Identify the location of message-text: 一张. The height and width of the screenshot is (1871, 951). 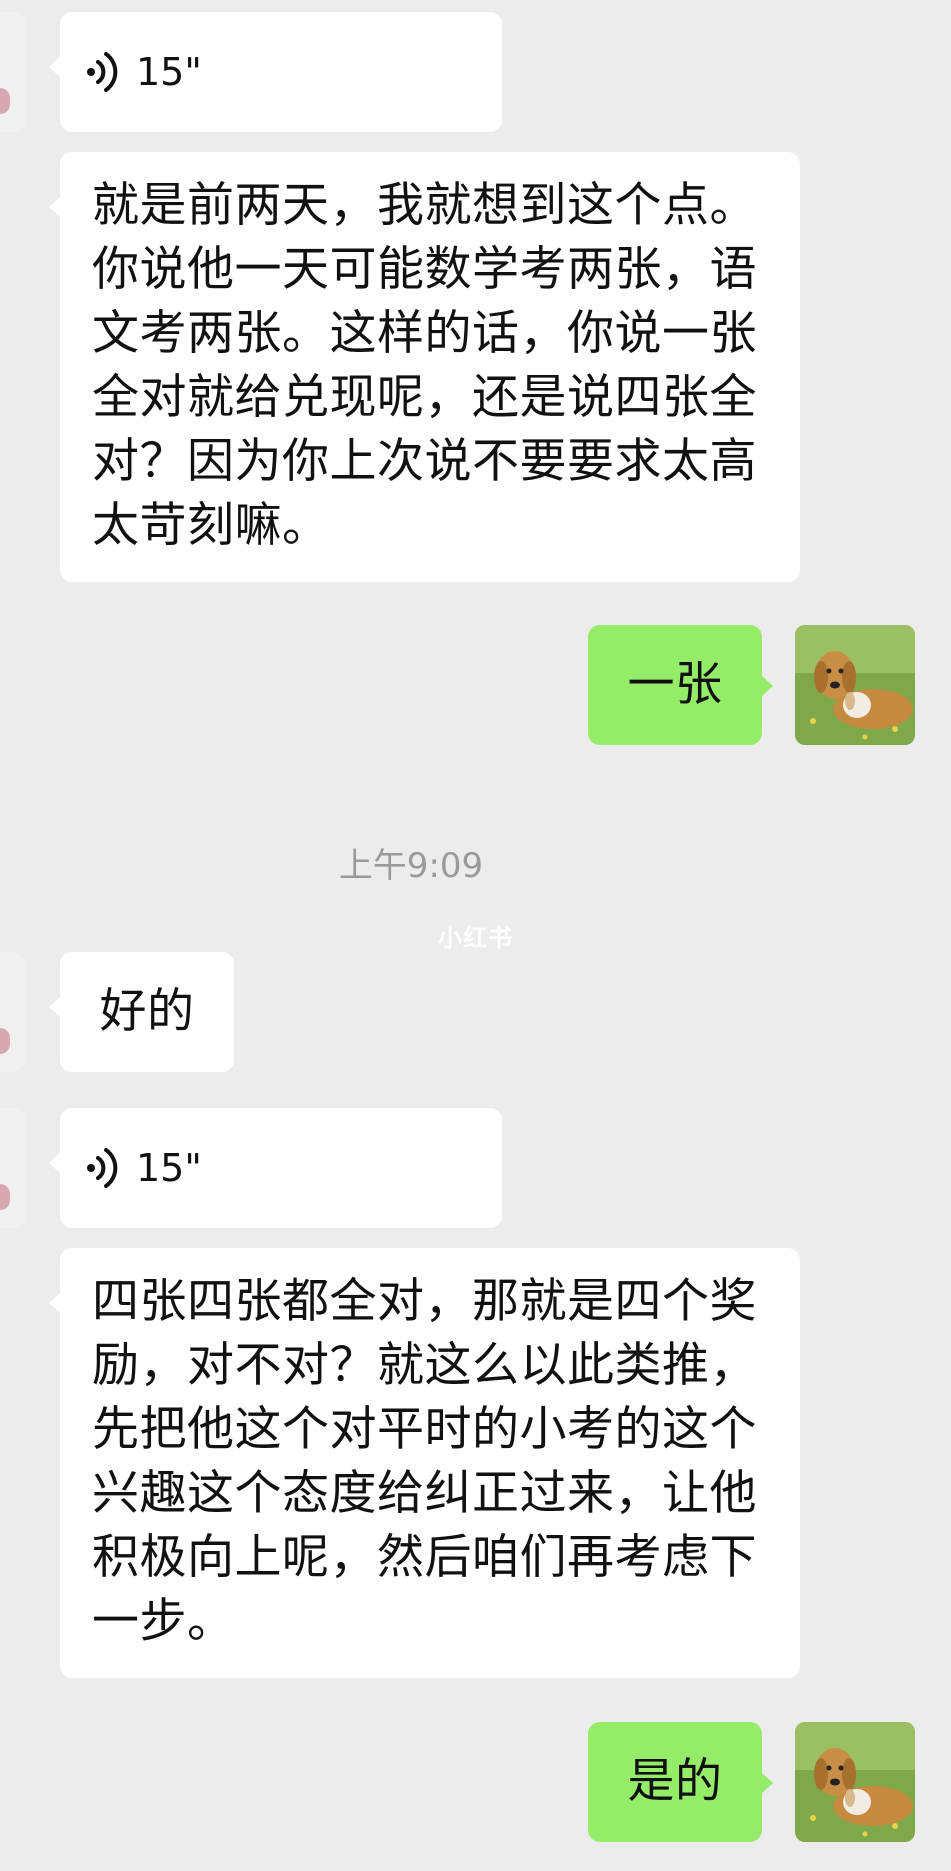
(675, 684).